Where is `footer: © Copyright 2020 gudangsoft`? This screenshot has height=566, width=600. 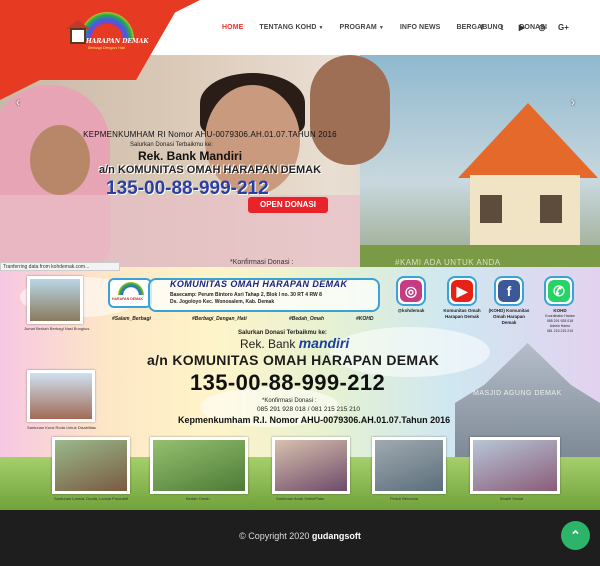 footer: © Copyright 2020 gudangsoft is located at coordinates (300, 538).